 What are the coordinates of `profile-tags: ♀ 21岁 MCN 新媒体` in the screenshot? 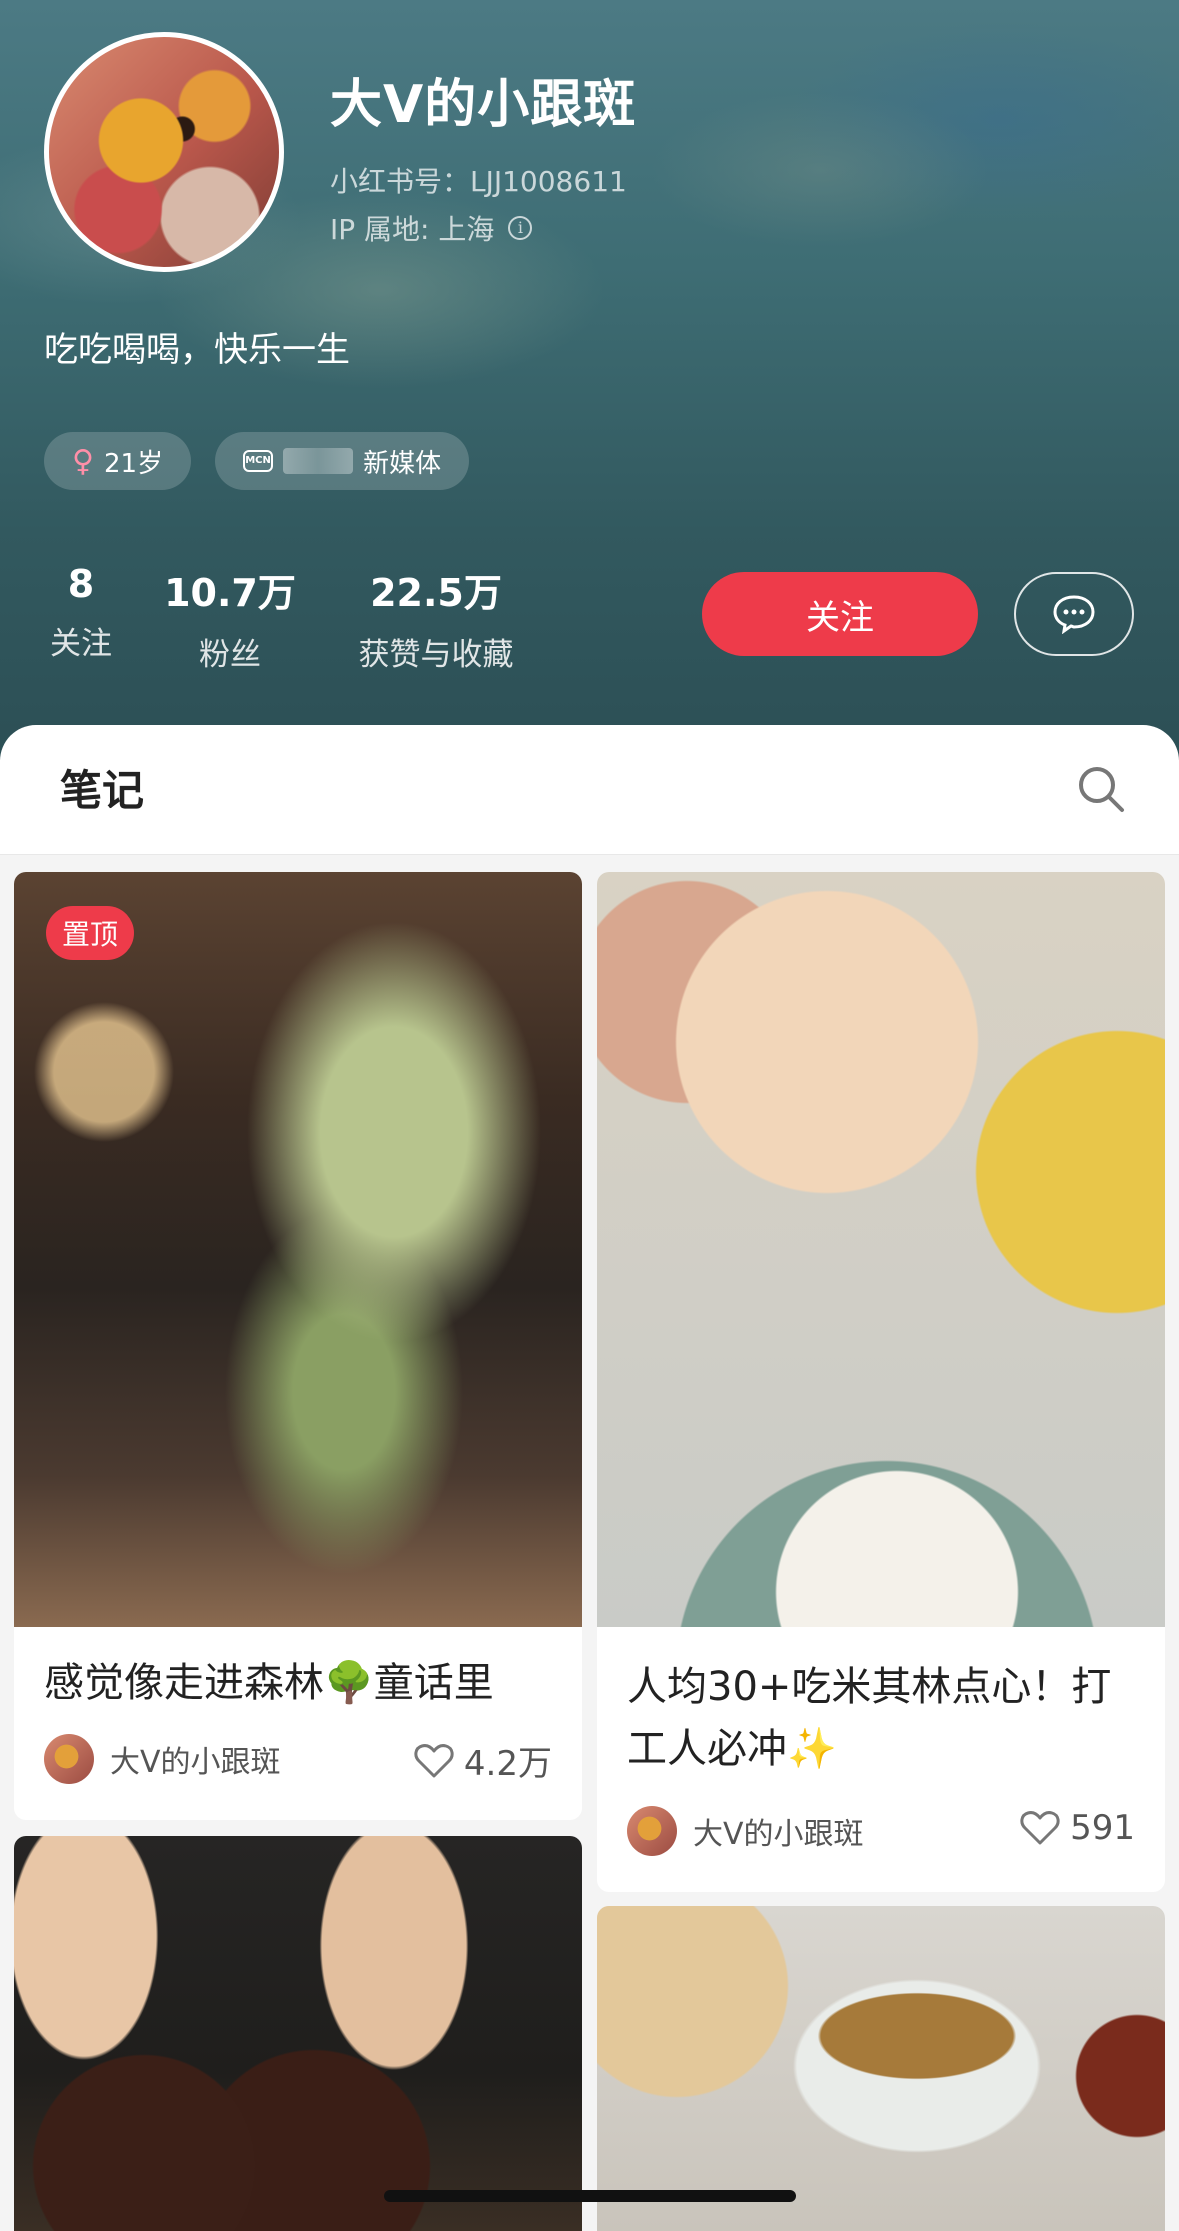 It's located at (257, 461).